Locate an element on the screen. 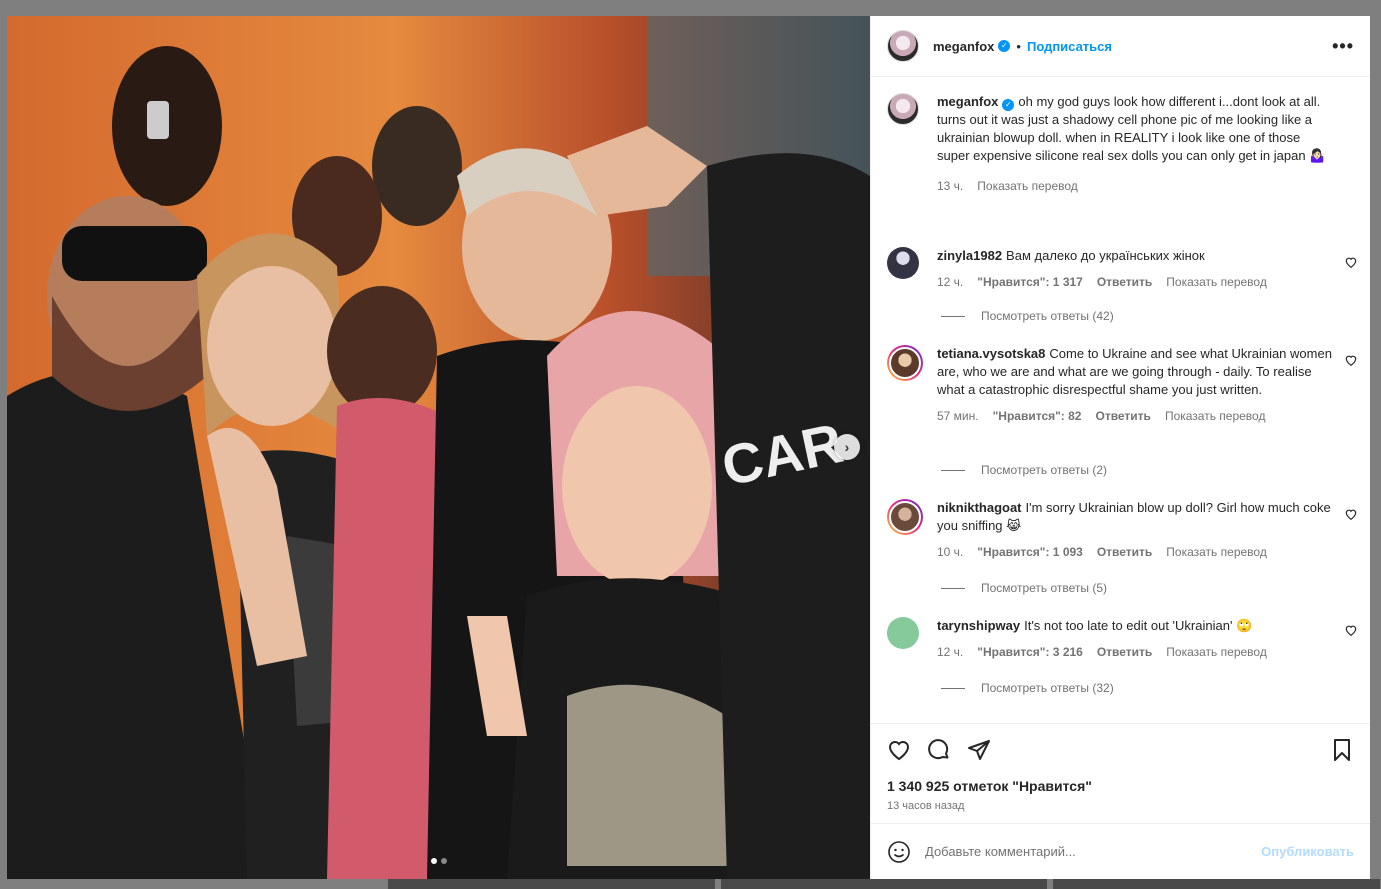 Image resolution: width=1381 pixels, height=889 pixels. more-options-icon: ••• is located at coordinates (1343, 46).